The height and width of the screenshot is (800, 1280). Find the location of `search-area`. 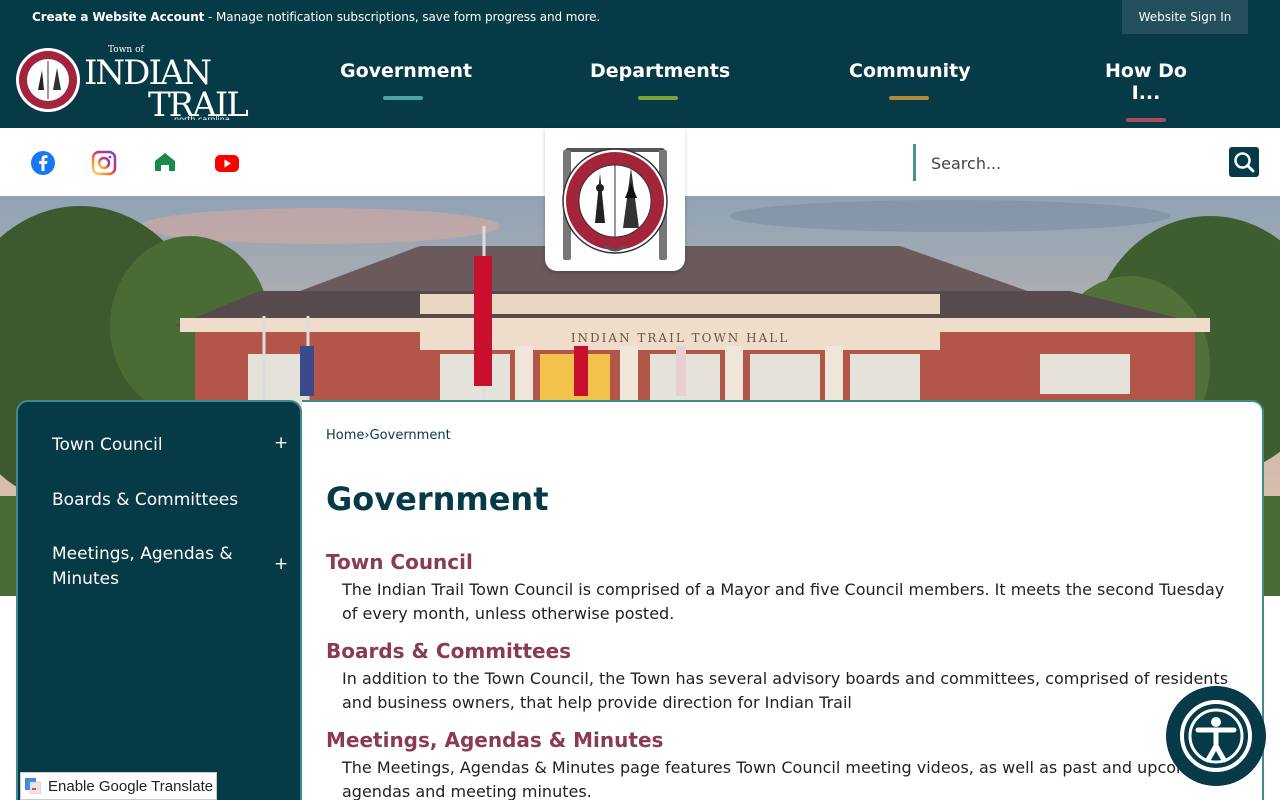

search-area is located at coordinates (1088, 162).